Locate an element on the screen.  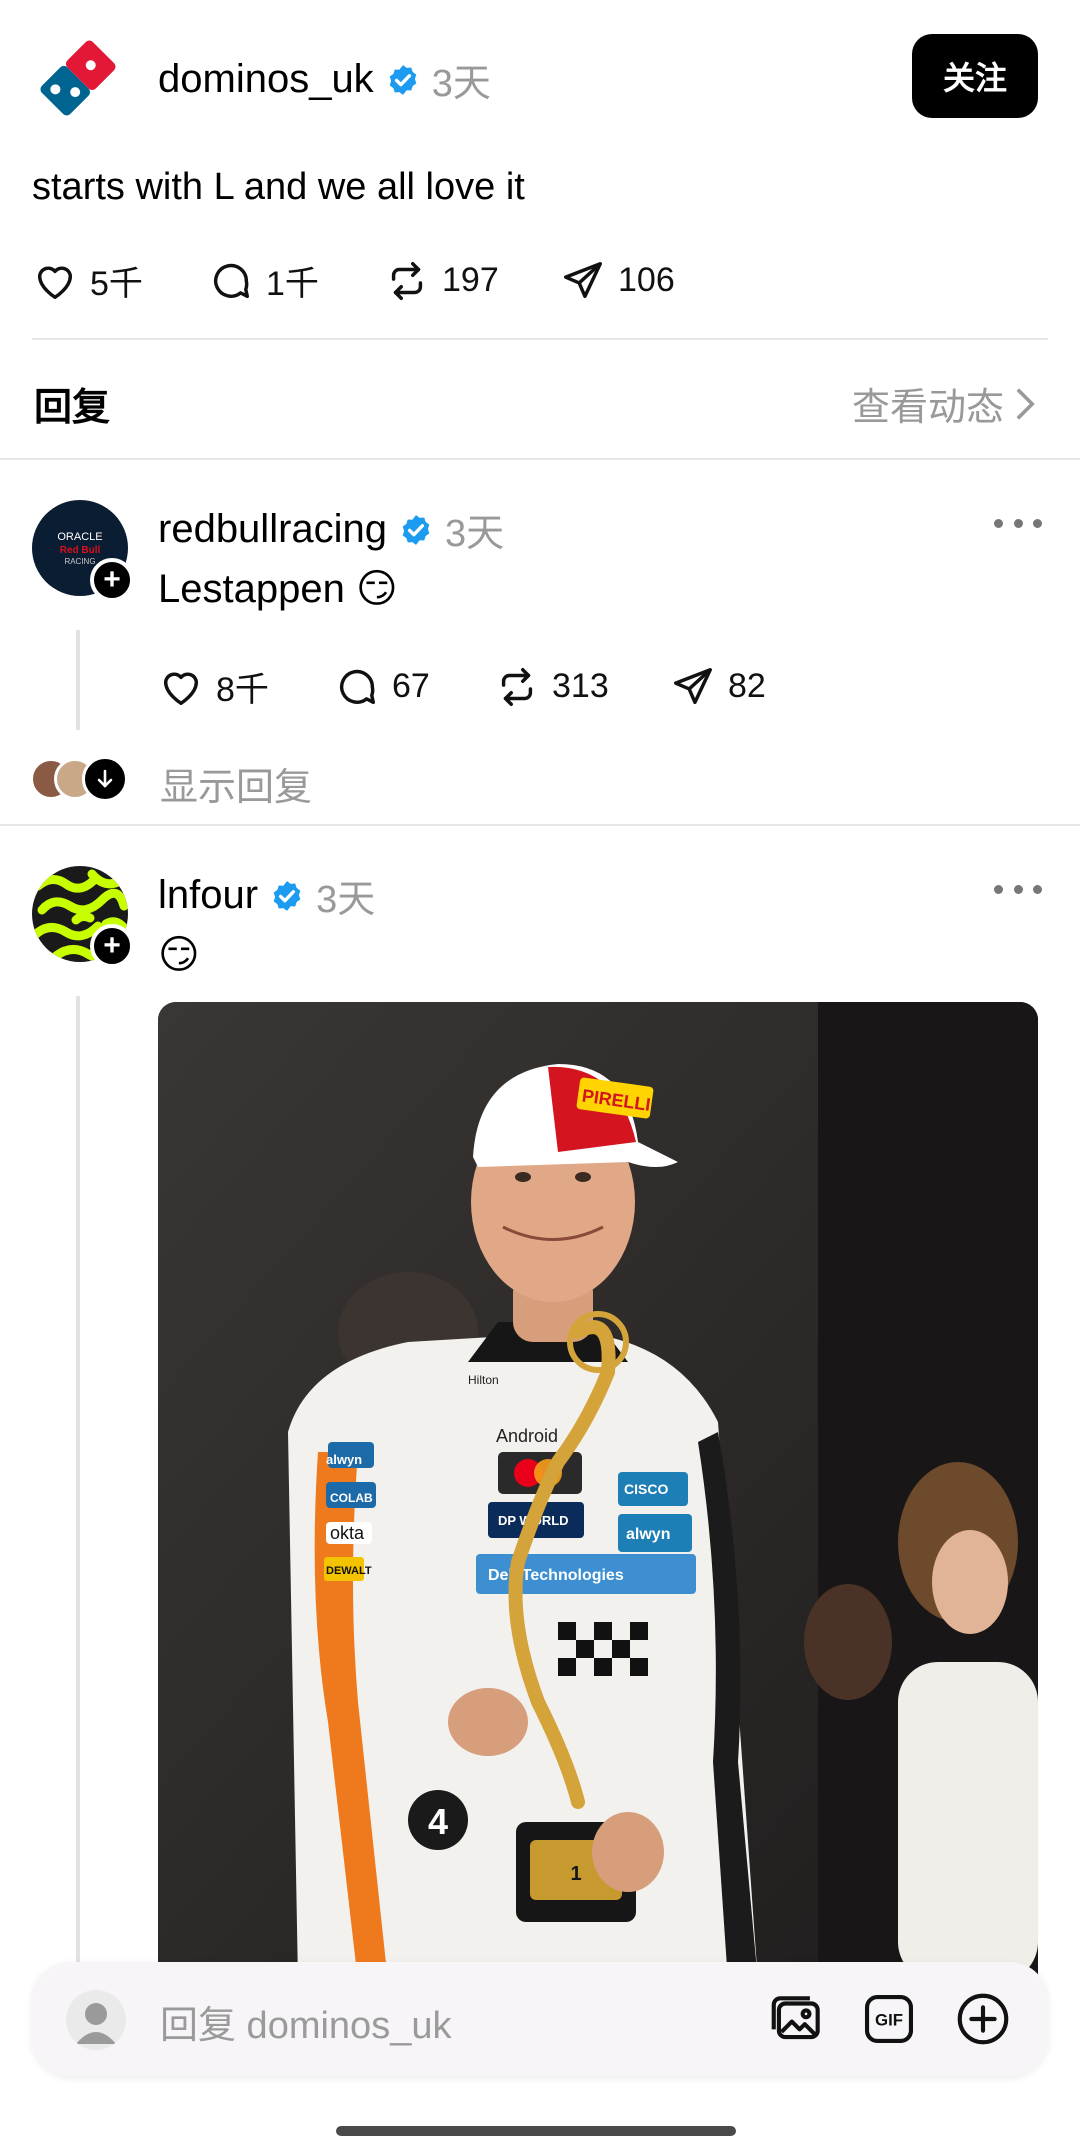
repost-button: 313 is located at coordinates (582, 687).